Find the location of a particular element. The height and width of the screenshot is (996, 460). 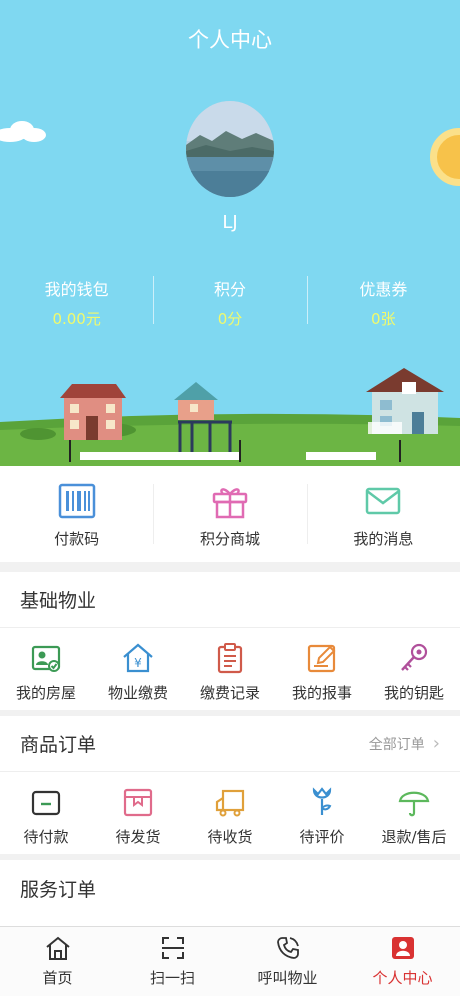

barcode-icon is located at coordinates (76, 501).